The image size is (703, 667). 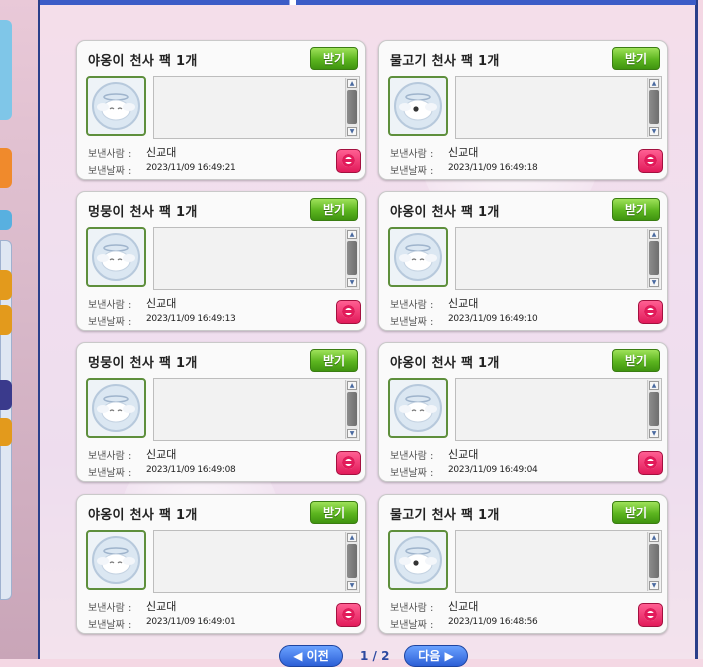 I want to click on prev-page-button: ◀ 이전, so click(x=311, y=656).